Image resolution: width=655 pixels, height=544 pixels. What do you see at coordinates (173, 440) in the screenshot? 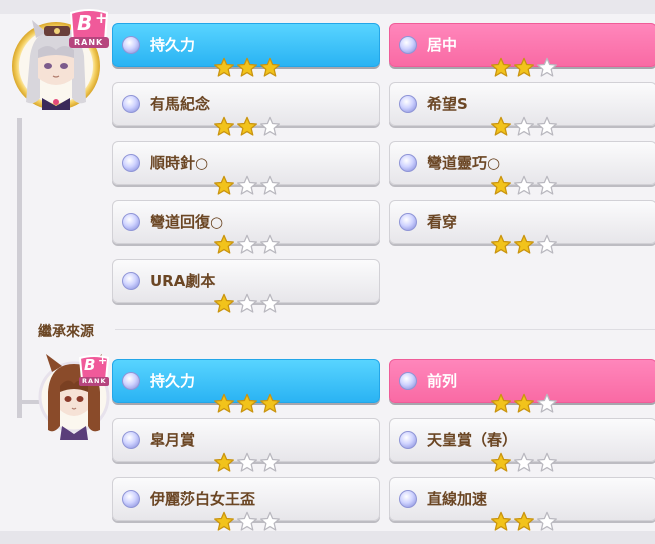
I see `skill-label: 皐月賞` at bounding box center [173, 440].